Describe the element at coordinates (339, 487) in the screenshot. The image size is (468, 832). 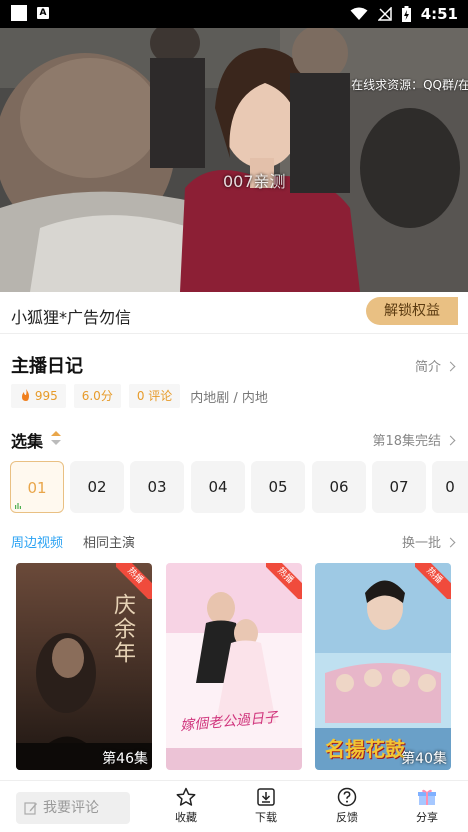
I see `episode-item: 06` at that location.